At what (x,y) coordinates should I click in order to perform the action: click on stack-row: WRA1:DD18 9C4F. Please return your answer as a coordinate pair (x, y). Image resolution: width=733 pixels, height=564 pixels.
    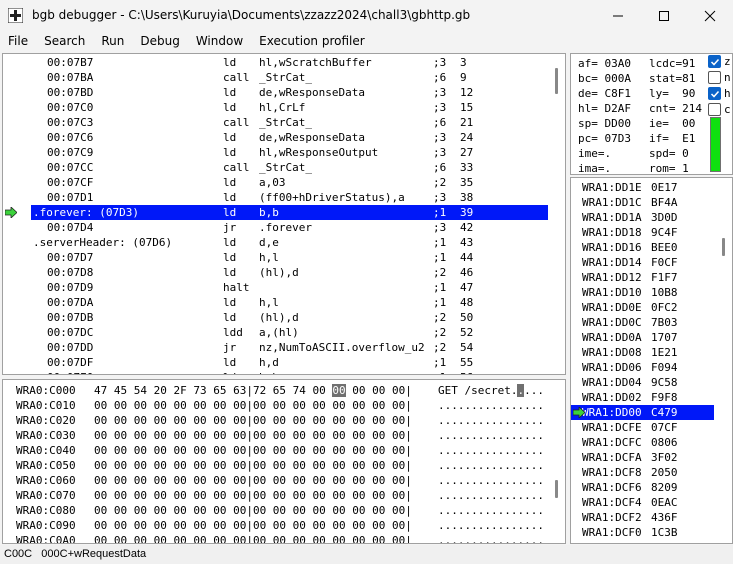
    Looking at the image, I should click on (642, 232).